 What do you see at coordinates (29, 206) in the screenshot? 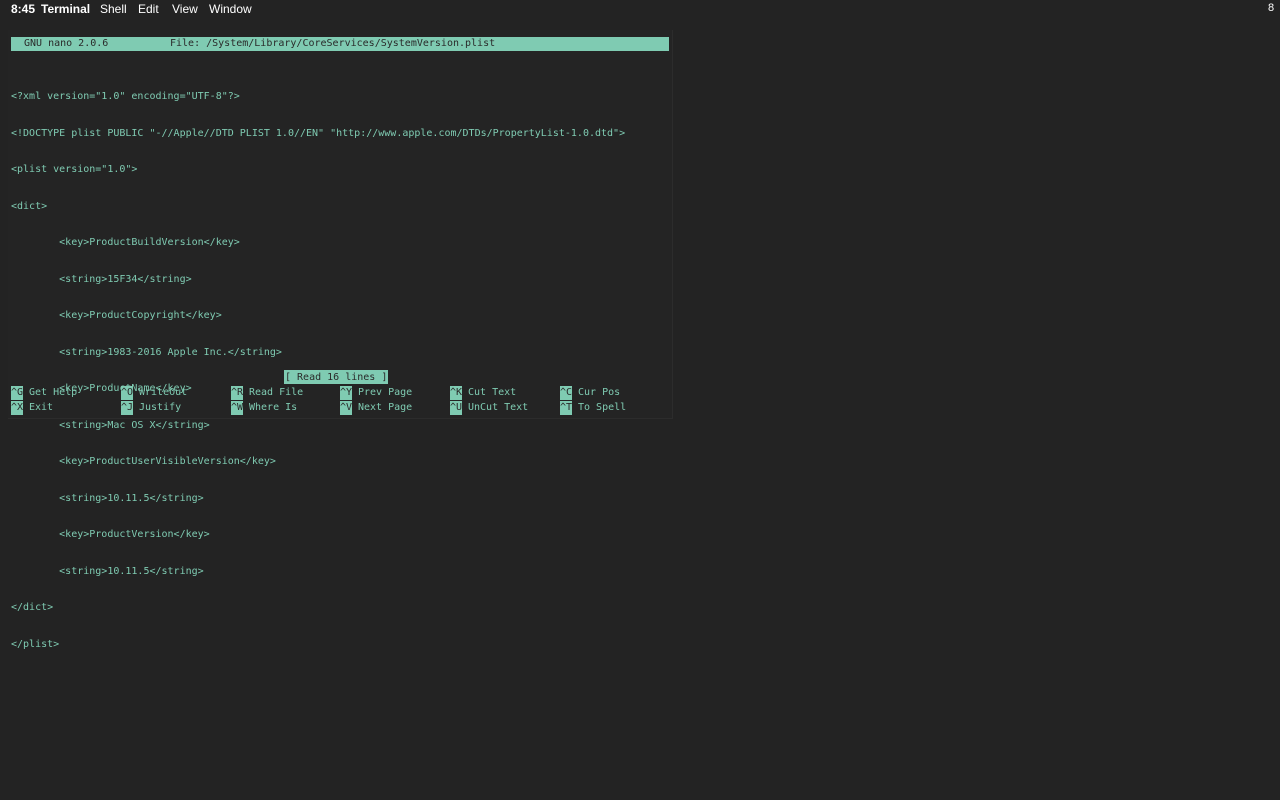
I see `editor-line: <dict>` at bounding box center [29, 206].